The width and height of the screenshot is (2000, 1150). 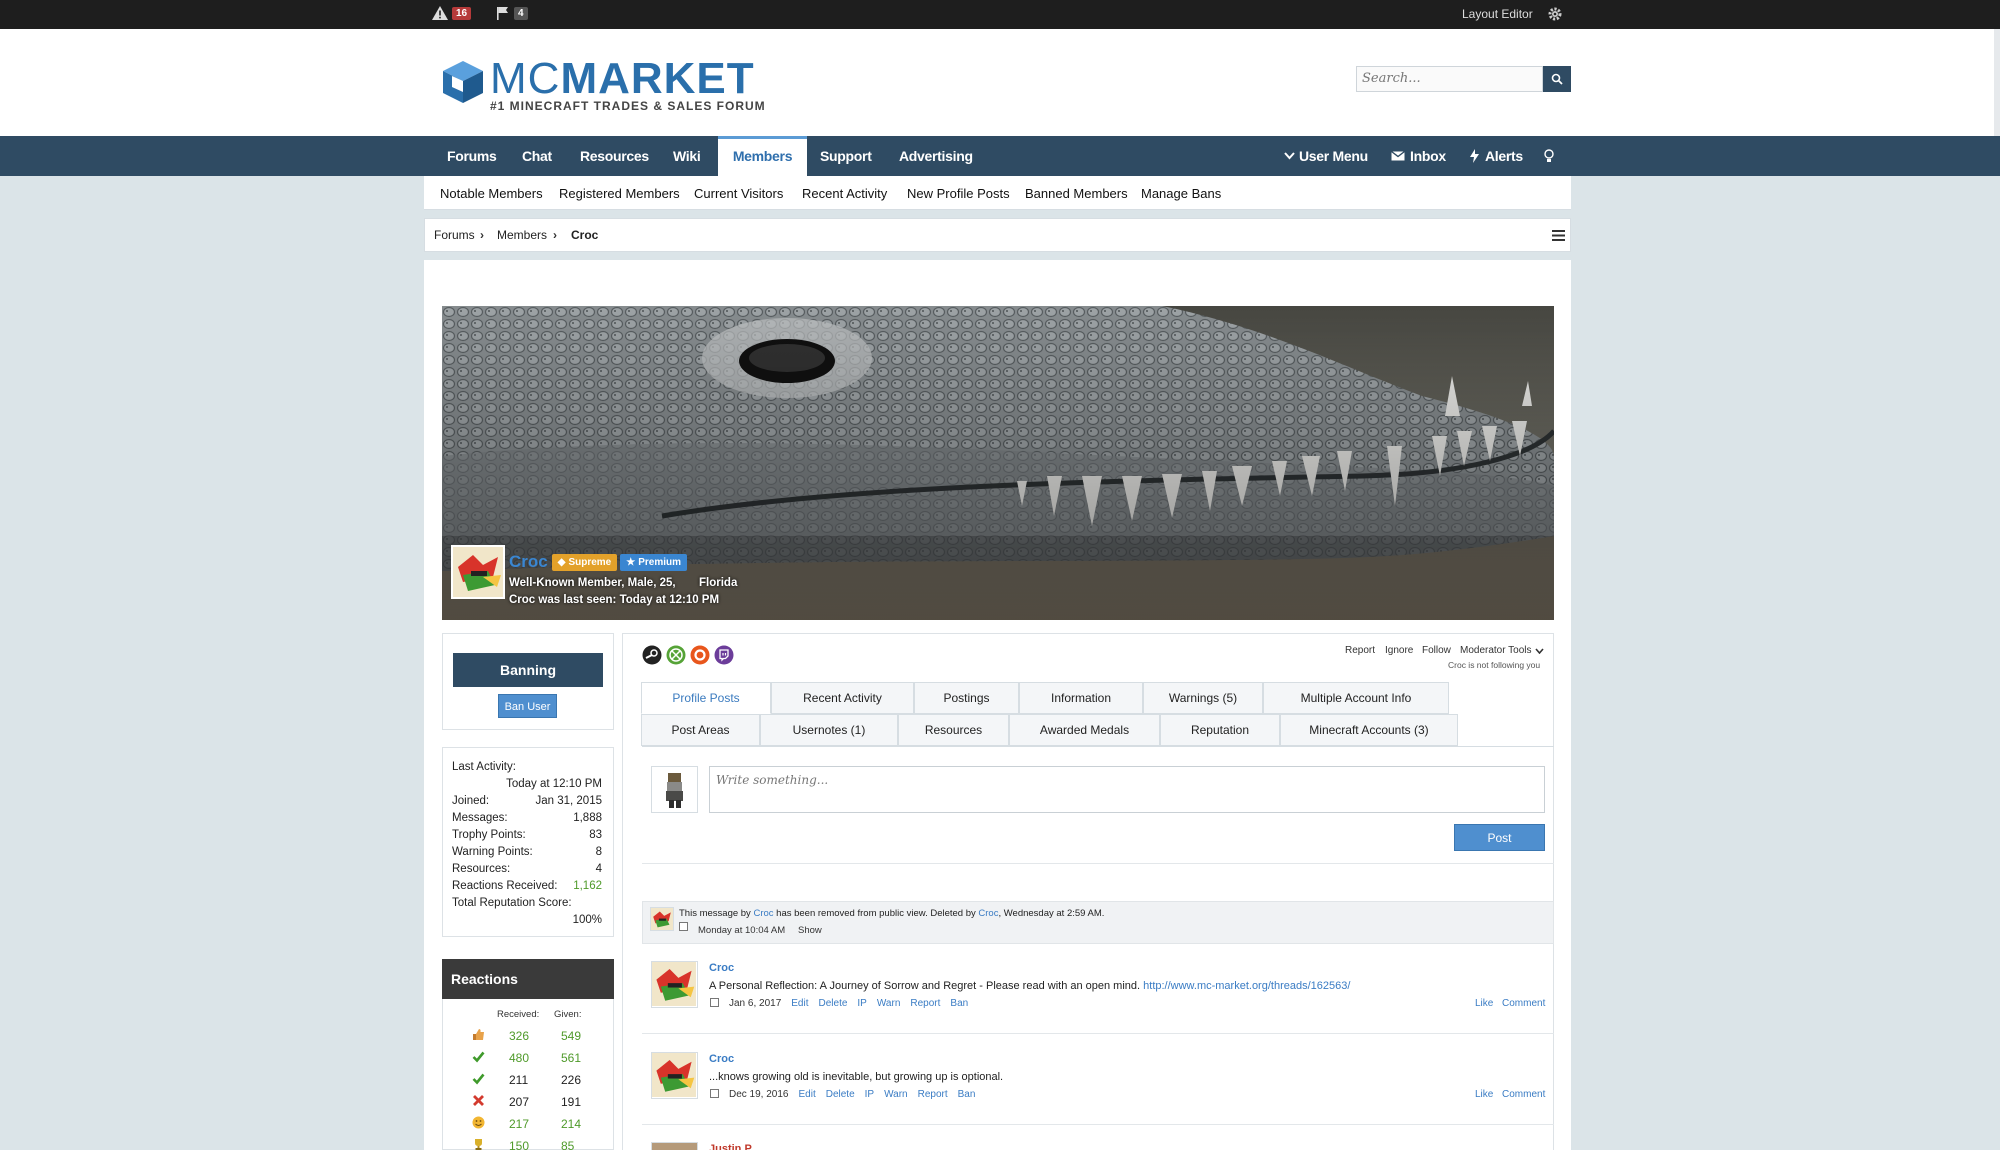 I want to click on subnav-registered-members: Registered Members, so click(x=619, y=193).